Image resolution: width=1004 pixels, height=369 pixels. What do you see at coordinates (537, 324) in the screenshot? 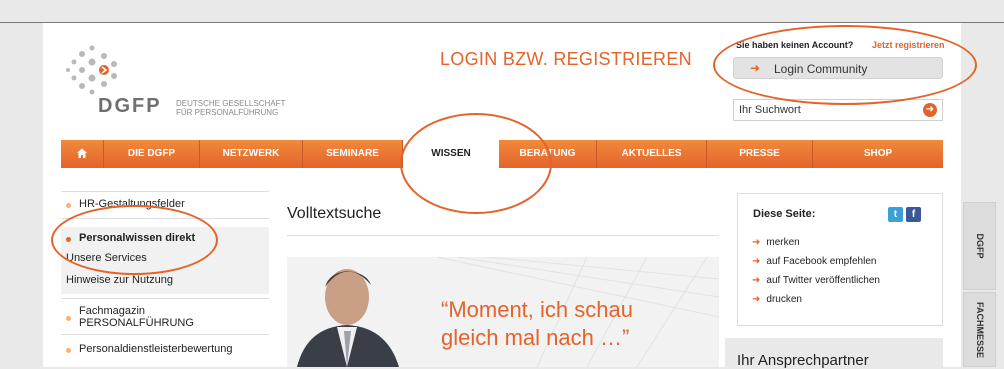
I see `hero-quote: “Moment, ich schau gleich mal nach …”` at bounding box center [537, 324].